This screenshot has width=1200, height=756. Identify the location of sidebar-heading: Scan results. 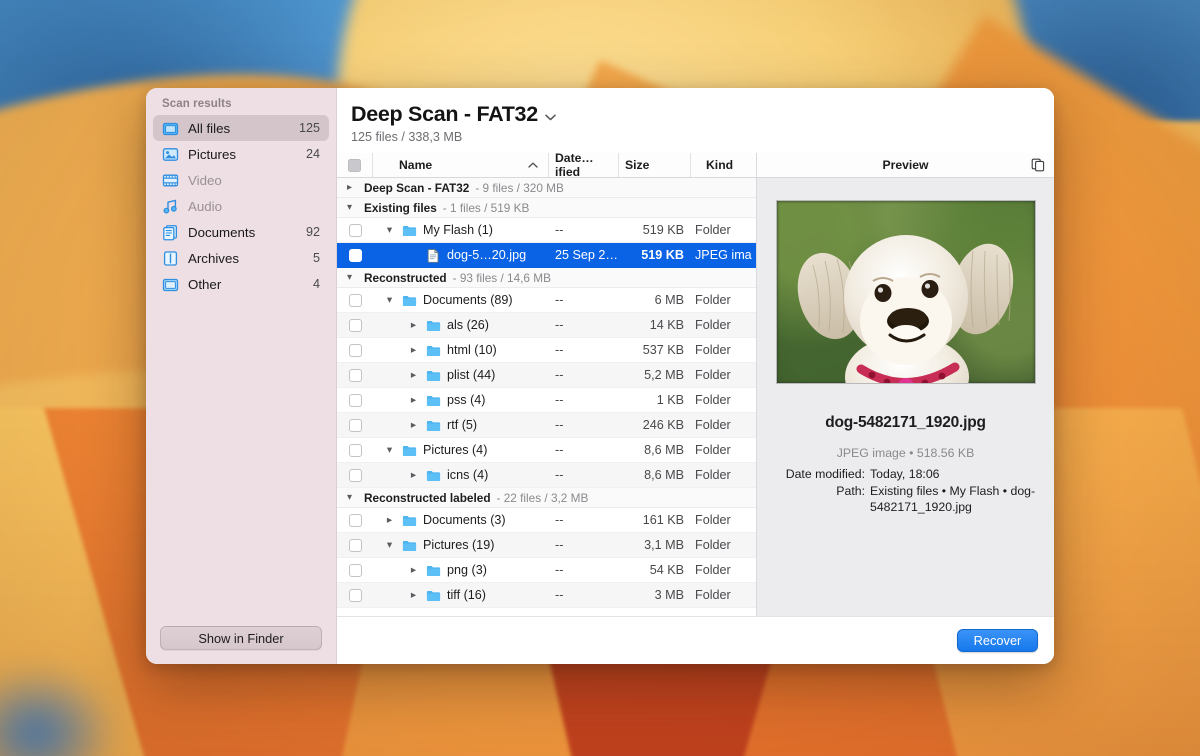
(197, 104).